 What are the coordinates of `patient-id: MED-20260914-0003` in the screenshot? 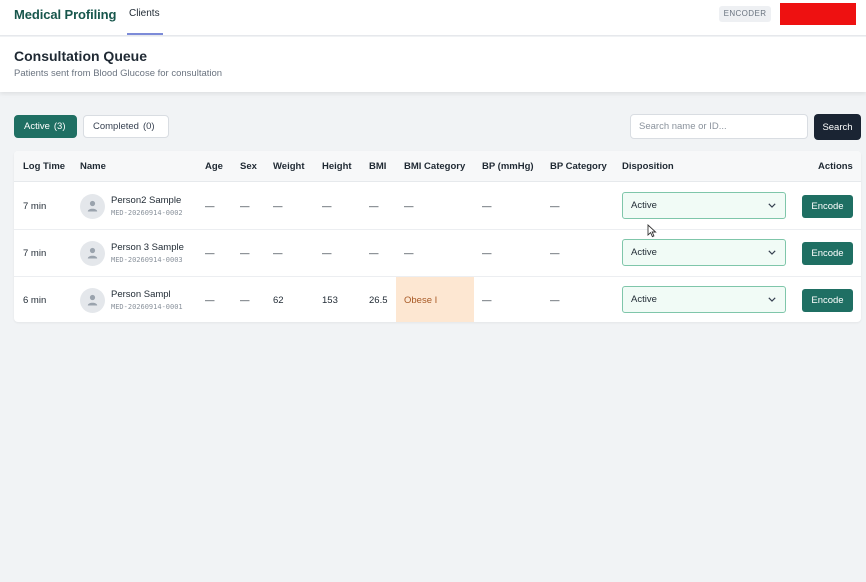 It's located at (147, 260).